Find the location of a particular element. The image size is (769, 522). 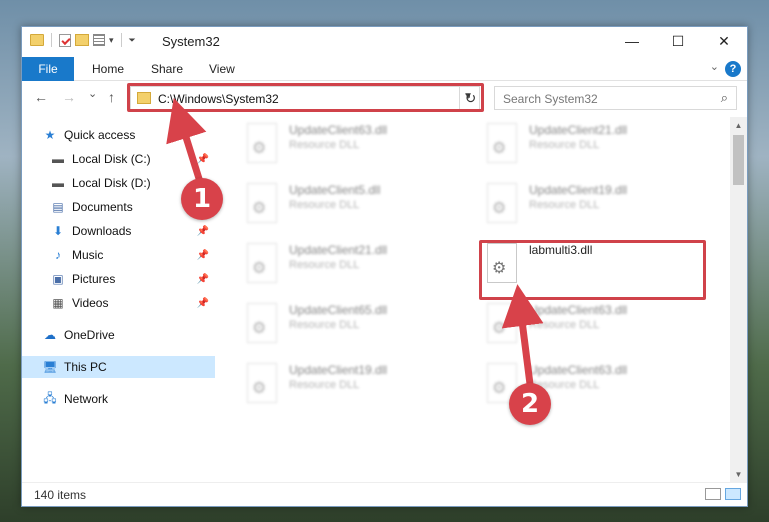

step-1-badge: 1 is located at coordinates (202, 199).